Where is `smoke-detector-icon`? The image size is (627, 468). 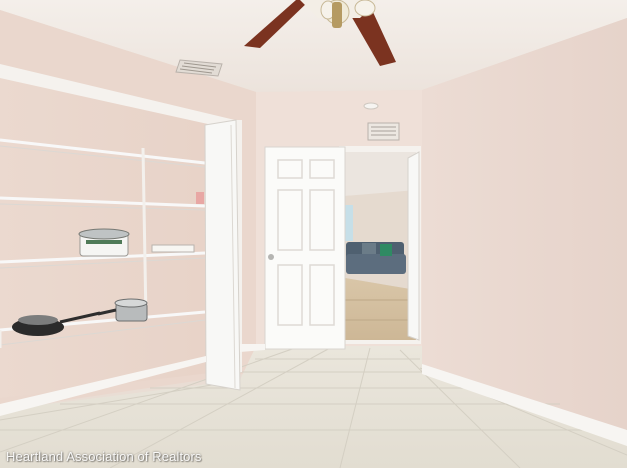 smoke-detector-icon is located at coordinates (371, 106).